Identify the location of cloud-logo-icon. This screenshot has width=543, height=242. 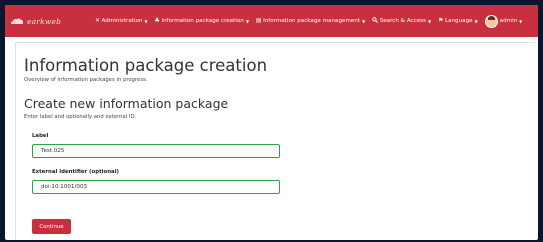
(17, 21).